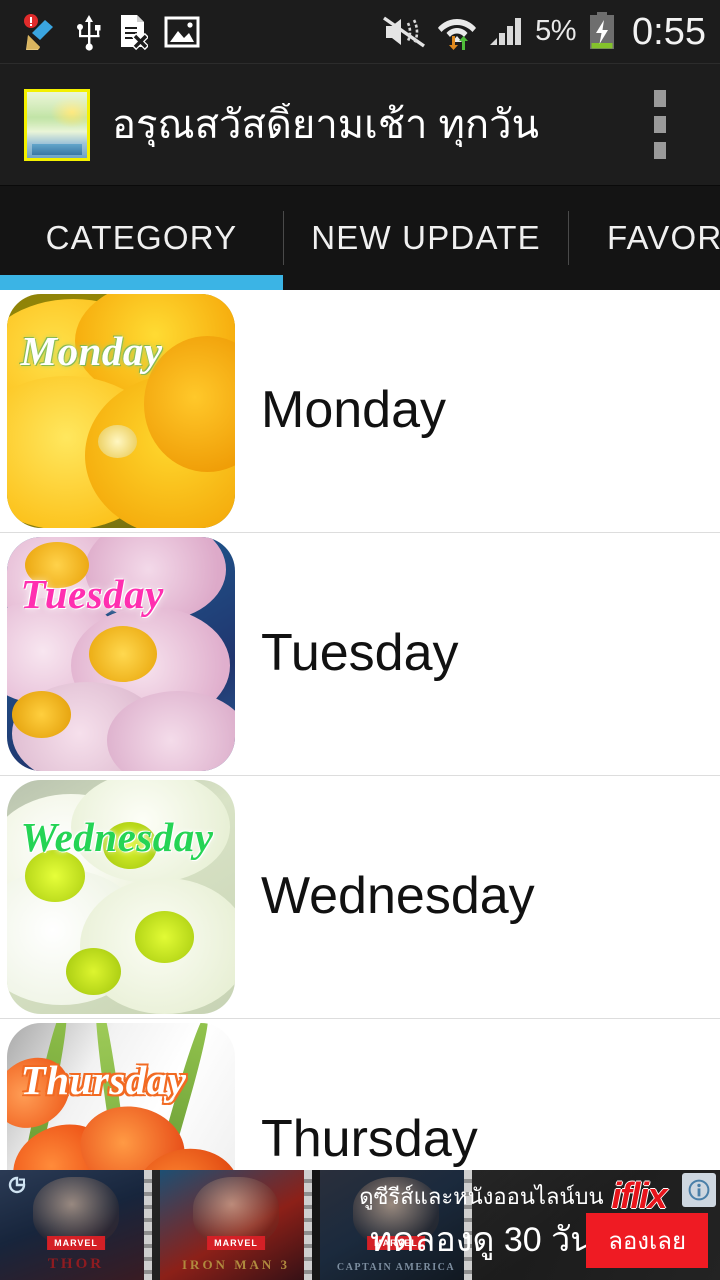  I want to click on thumbnail-thursday: Thursday, so click(121, 1096).